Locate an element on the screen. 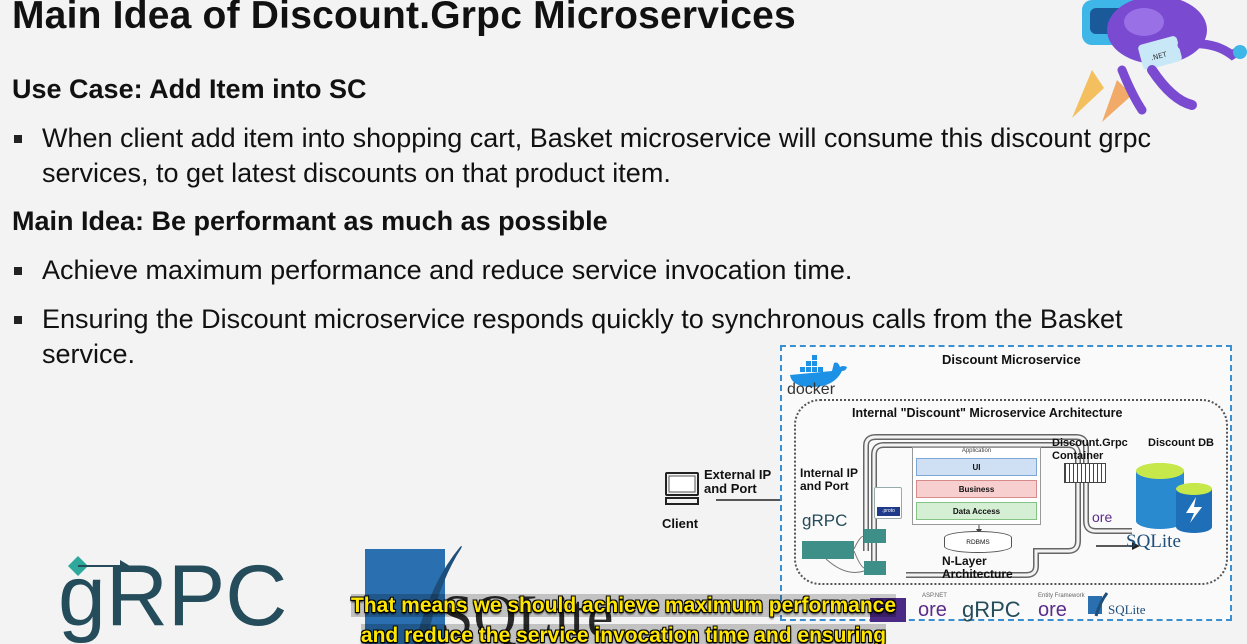  sqlite-small-logo: SQLite is located at coordinates (1153, 541).